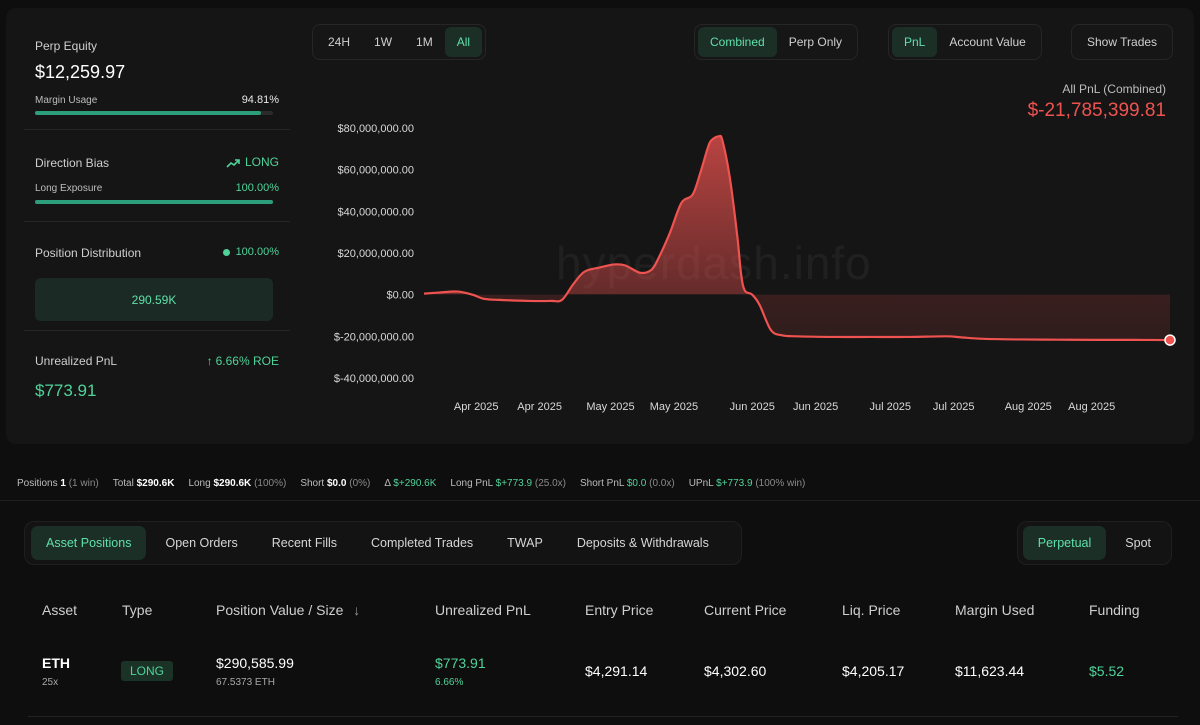 This screenshot has width=1200, height=725. I want to click on y-tick-label: $60,000,000.00, so click(376, 171).